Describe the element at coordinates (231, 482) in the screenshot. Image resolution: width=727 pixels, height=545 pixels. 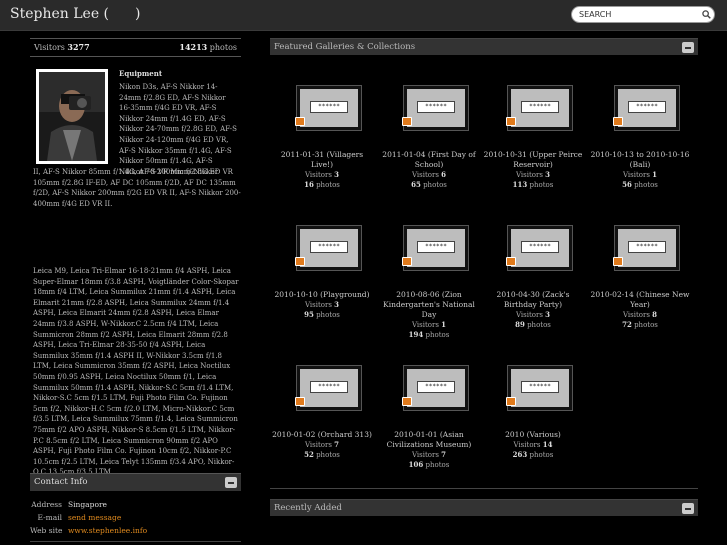
I see `collapse-contact-button` at that location.